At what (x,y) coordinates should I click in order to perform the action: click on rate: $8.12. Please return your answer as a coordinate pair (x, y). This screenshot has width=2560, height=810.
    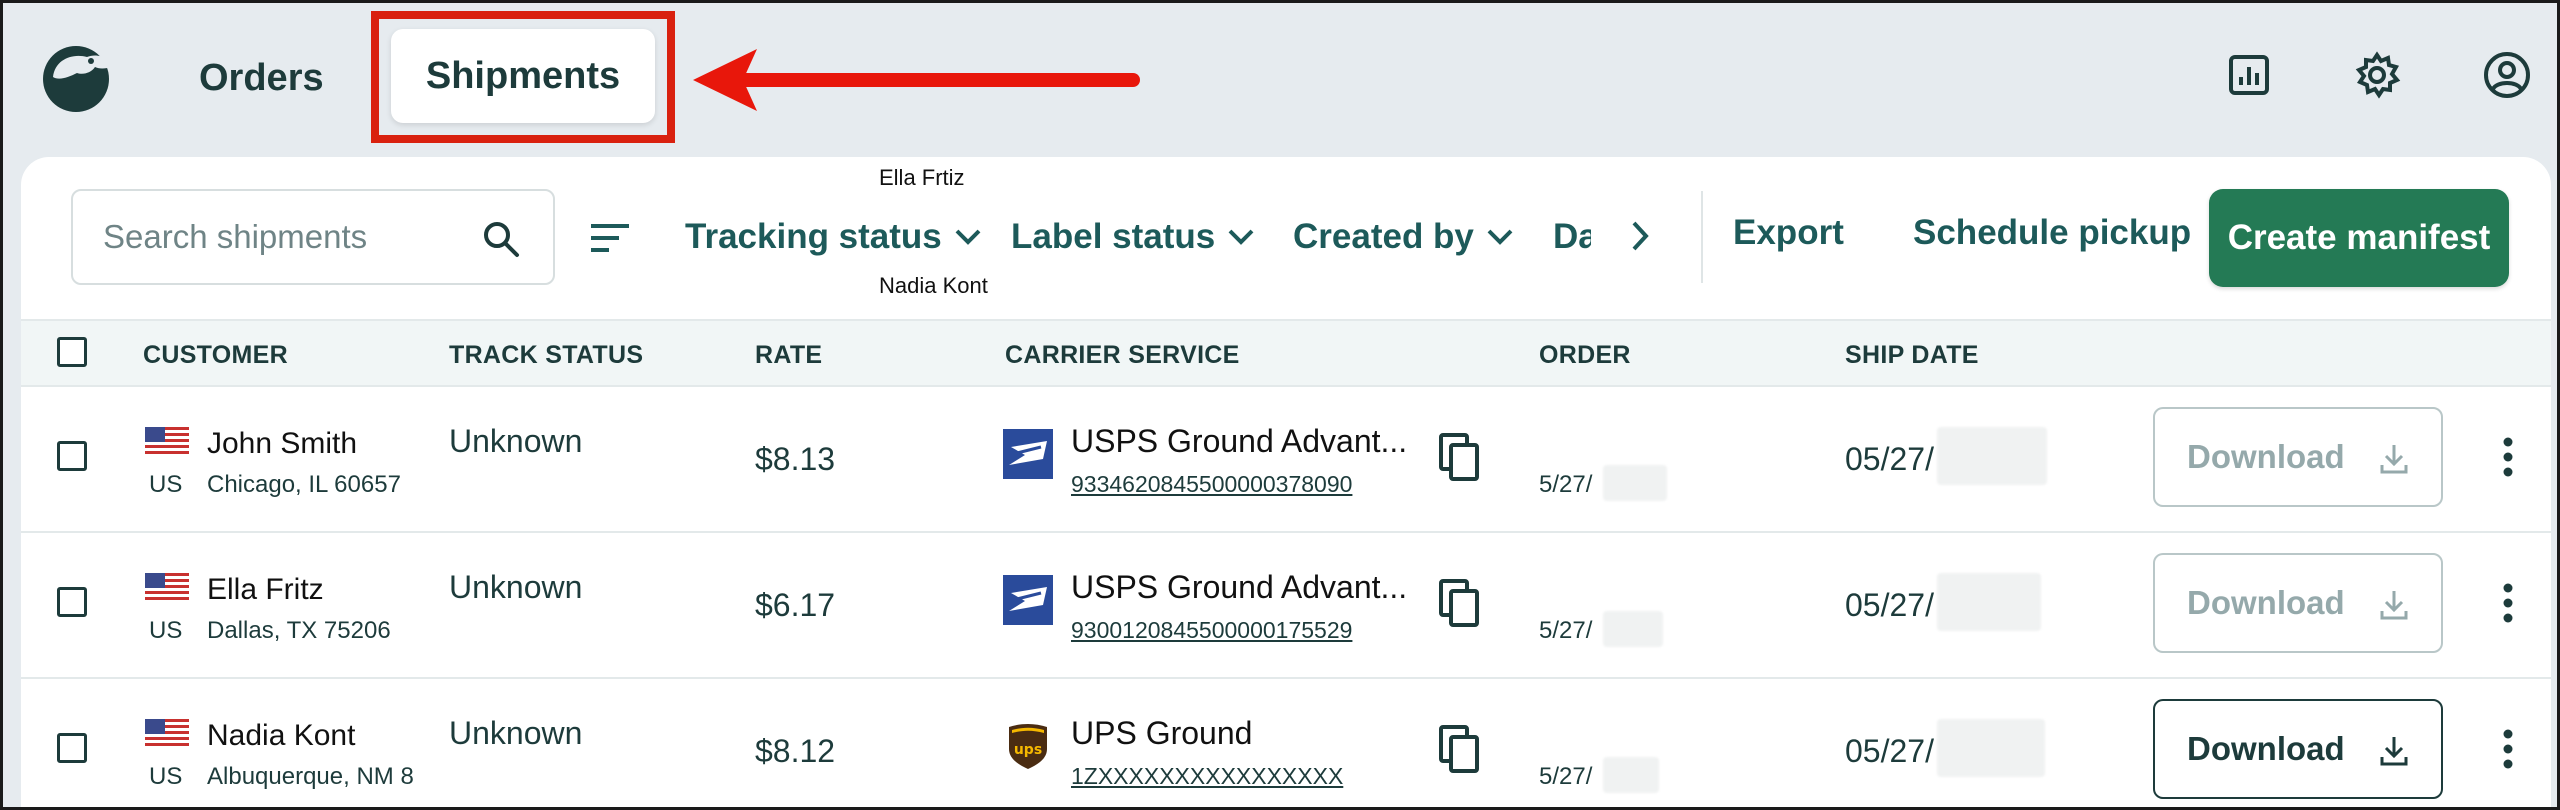
    Looking at the image, I should click on (795, 751).